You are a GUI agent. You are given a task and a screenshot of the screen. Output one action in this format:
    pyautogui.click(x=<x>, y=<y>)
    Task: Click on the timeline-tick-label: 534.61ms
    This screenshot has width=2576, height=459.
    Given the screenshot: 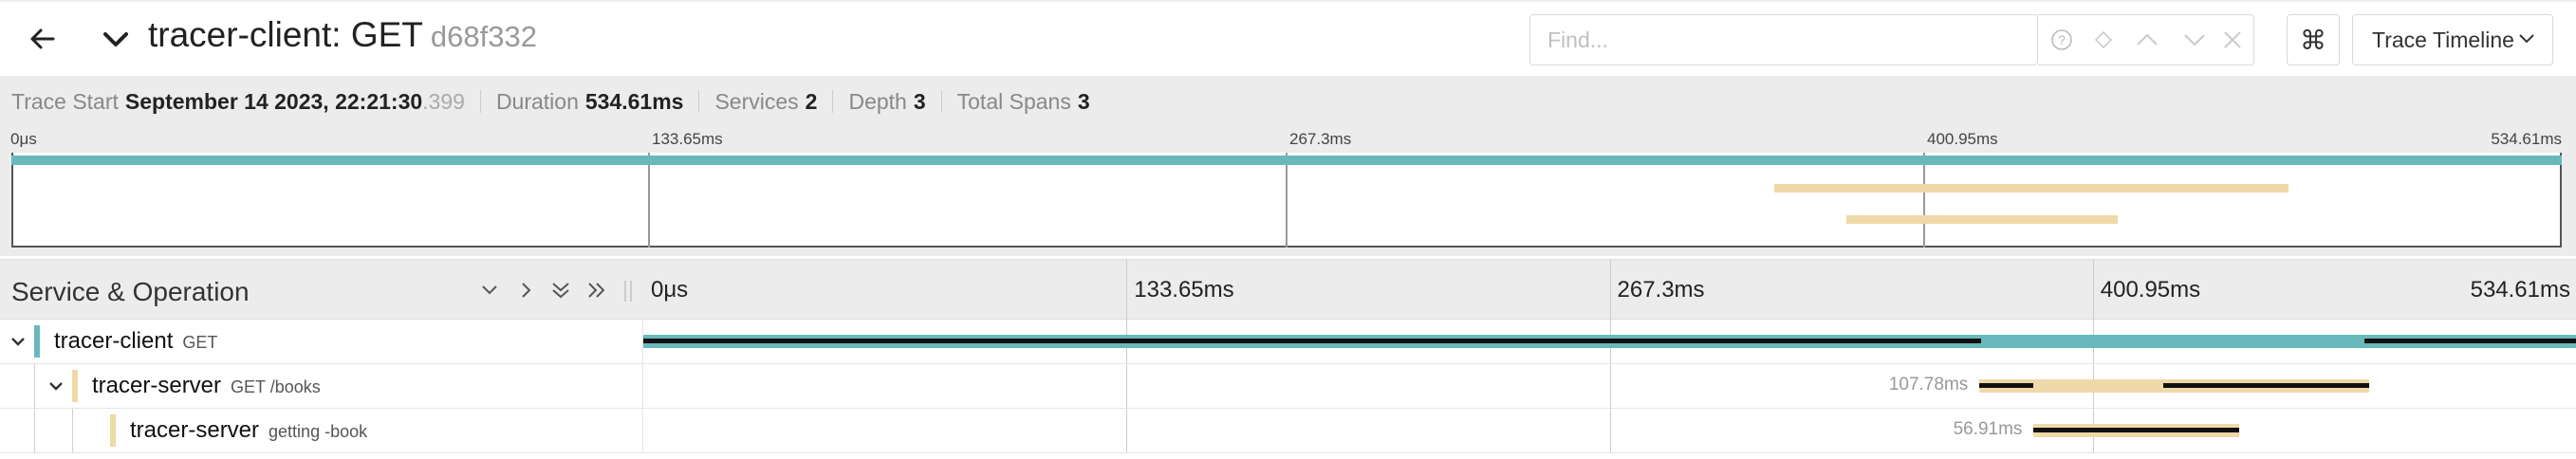 What is the action you would take?
    pyautogui.click(x=2520, y=290)
    